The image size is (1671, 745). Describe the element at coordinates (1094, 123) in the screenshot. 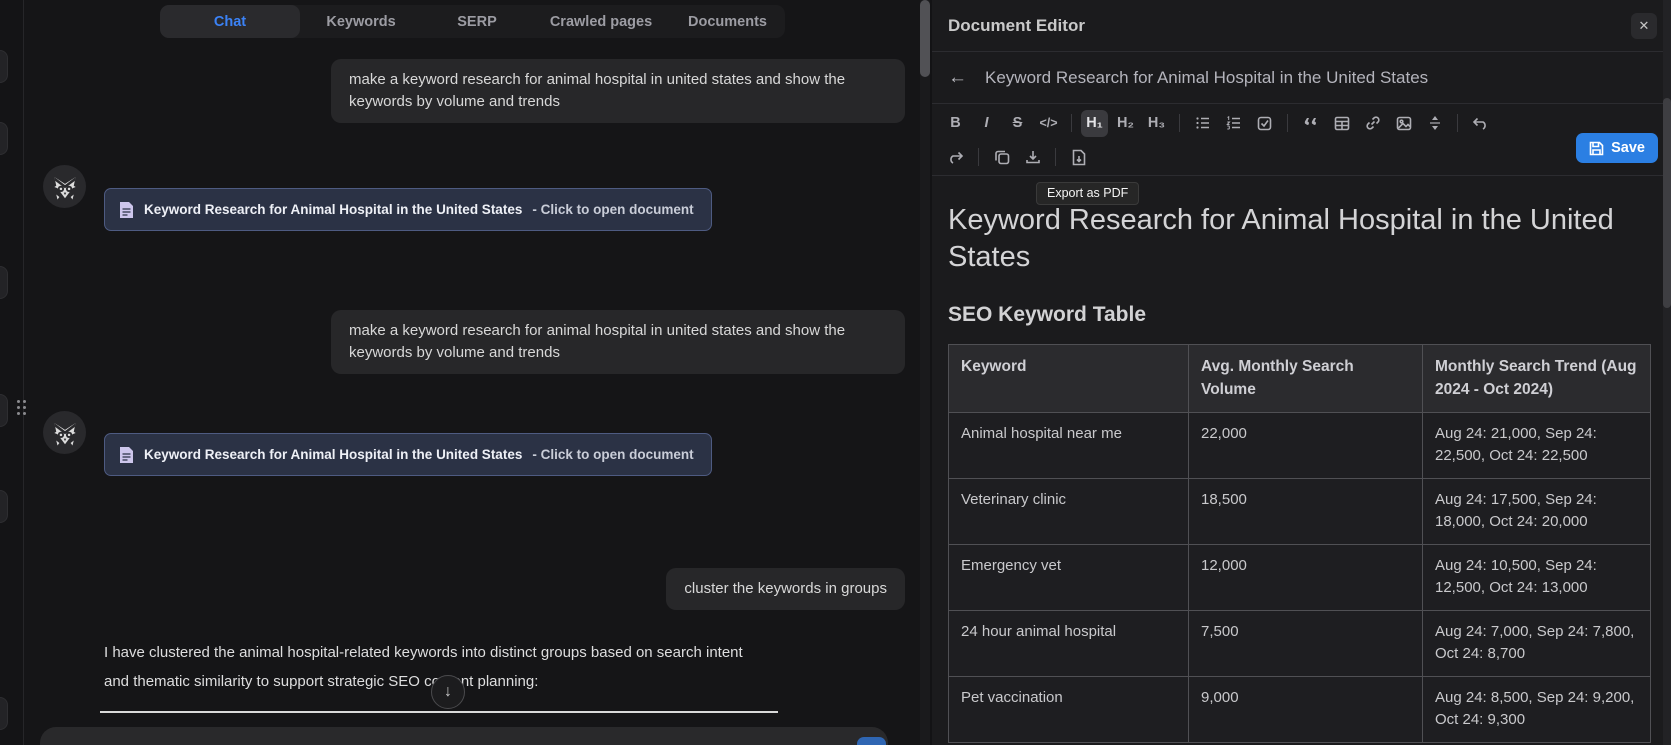

I see `heading1-button: H₁` at that location.